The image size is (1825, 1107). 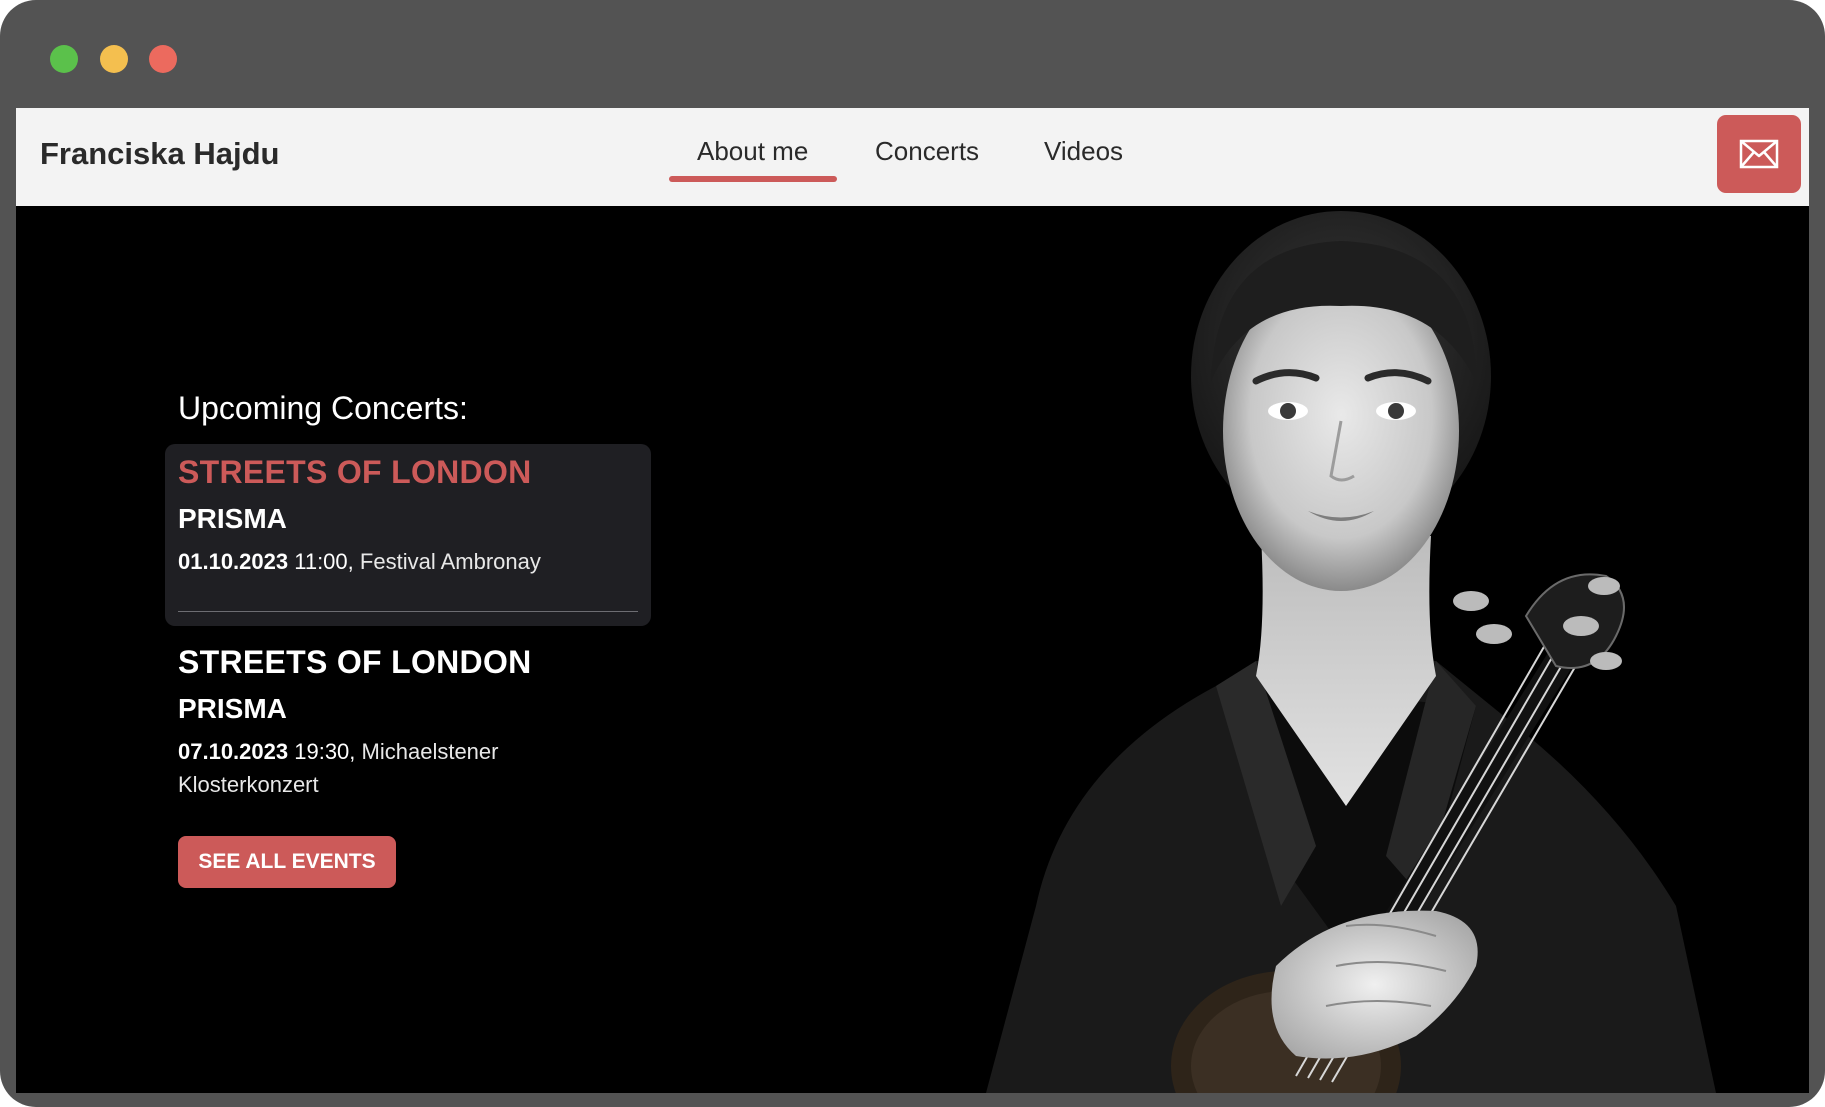 What do you see at coordinates (233, 751) in the screenshot?
I see `event-date-2: 07.10.2023` at bounding box center [233, 751].